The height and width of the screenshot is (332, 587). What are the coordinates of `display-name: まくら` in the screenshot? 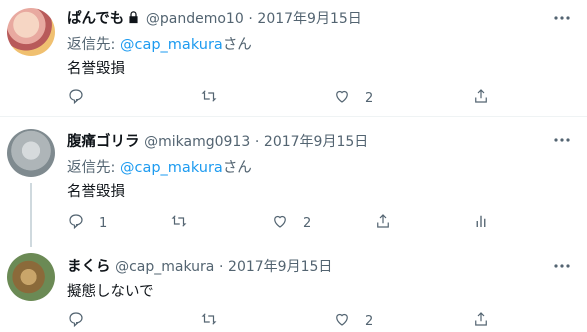 It's located at (89, 267).